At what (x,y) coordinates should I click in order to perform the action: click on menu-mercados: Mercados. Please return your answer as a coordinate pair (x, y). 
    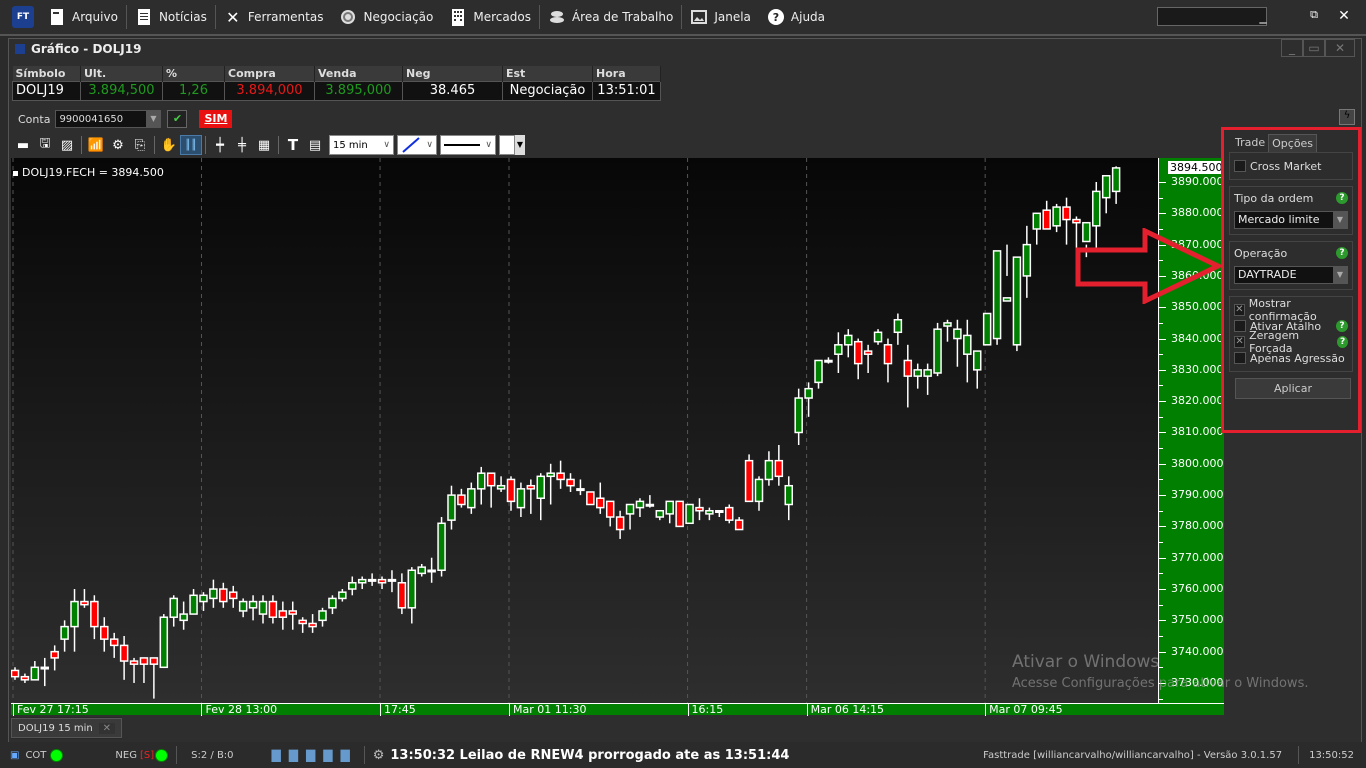
    Looking at the image, I should click on (490, 17).